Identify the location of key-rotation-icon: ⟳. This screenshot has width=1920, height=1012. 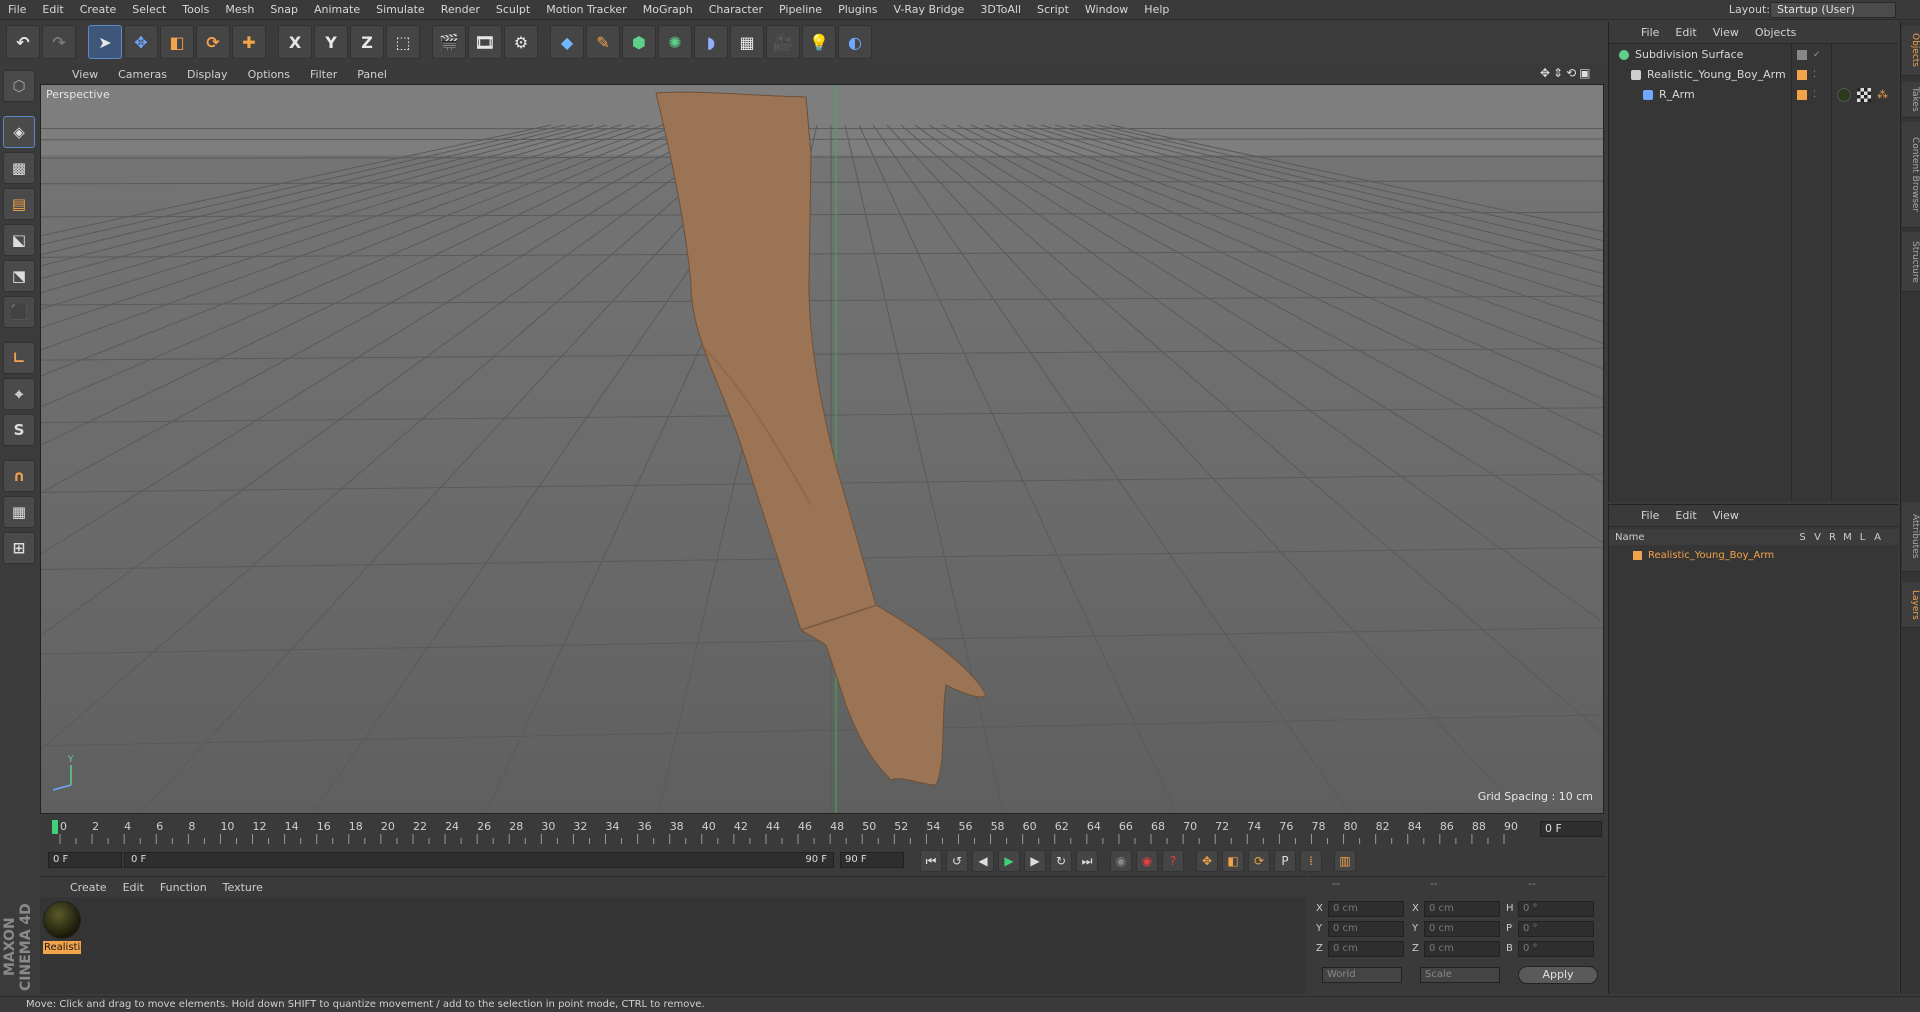
(1259, 861).